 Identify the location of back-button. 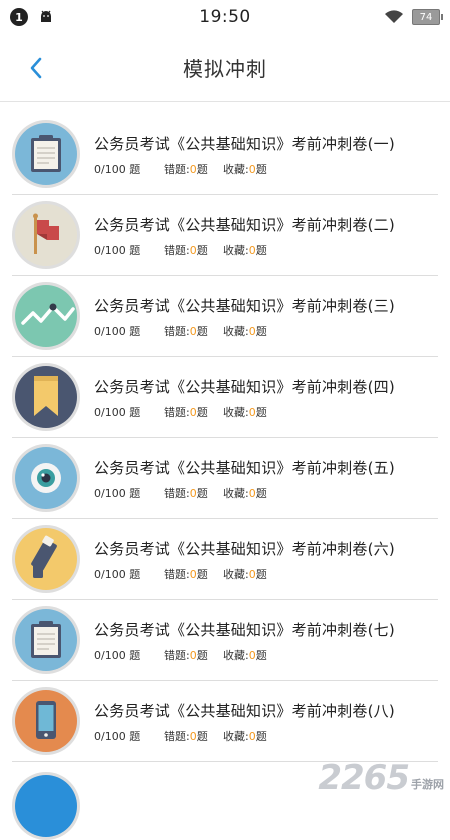
(36, 68).